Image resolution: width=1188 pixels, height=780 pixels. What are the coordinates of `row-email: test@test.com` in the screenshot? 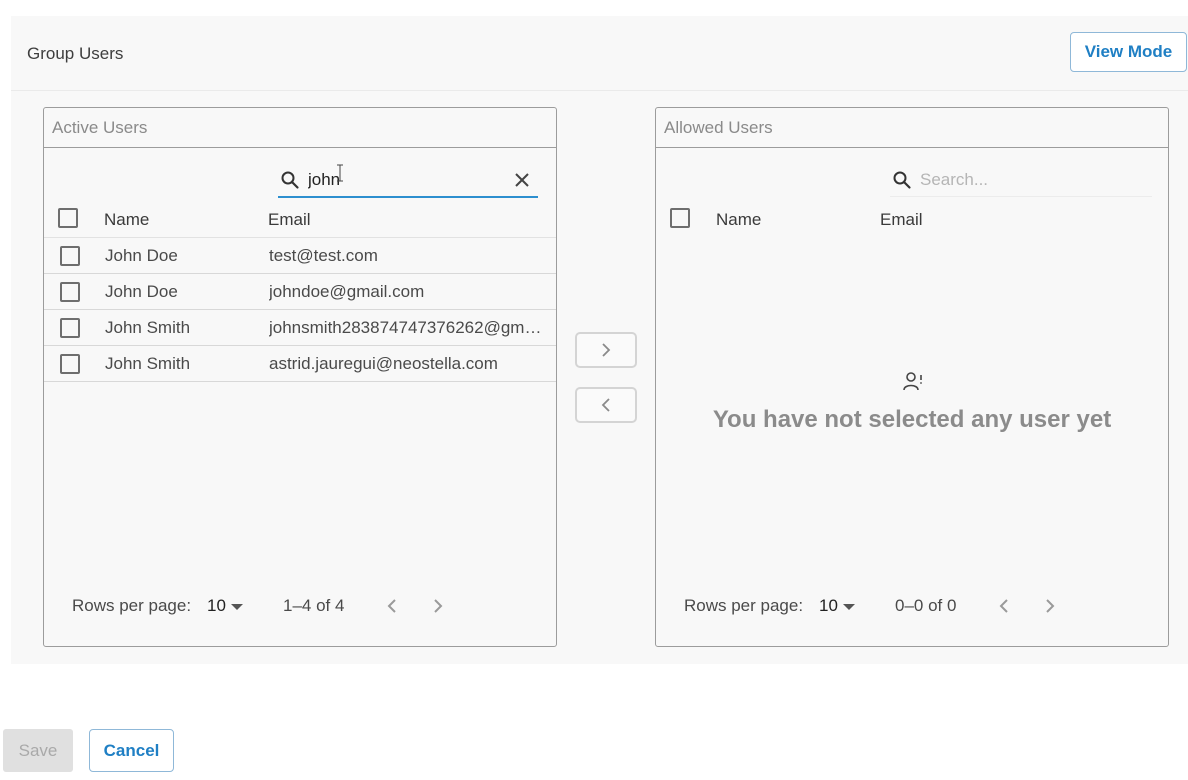 It's located at (323, 255).